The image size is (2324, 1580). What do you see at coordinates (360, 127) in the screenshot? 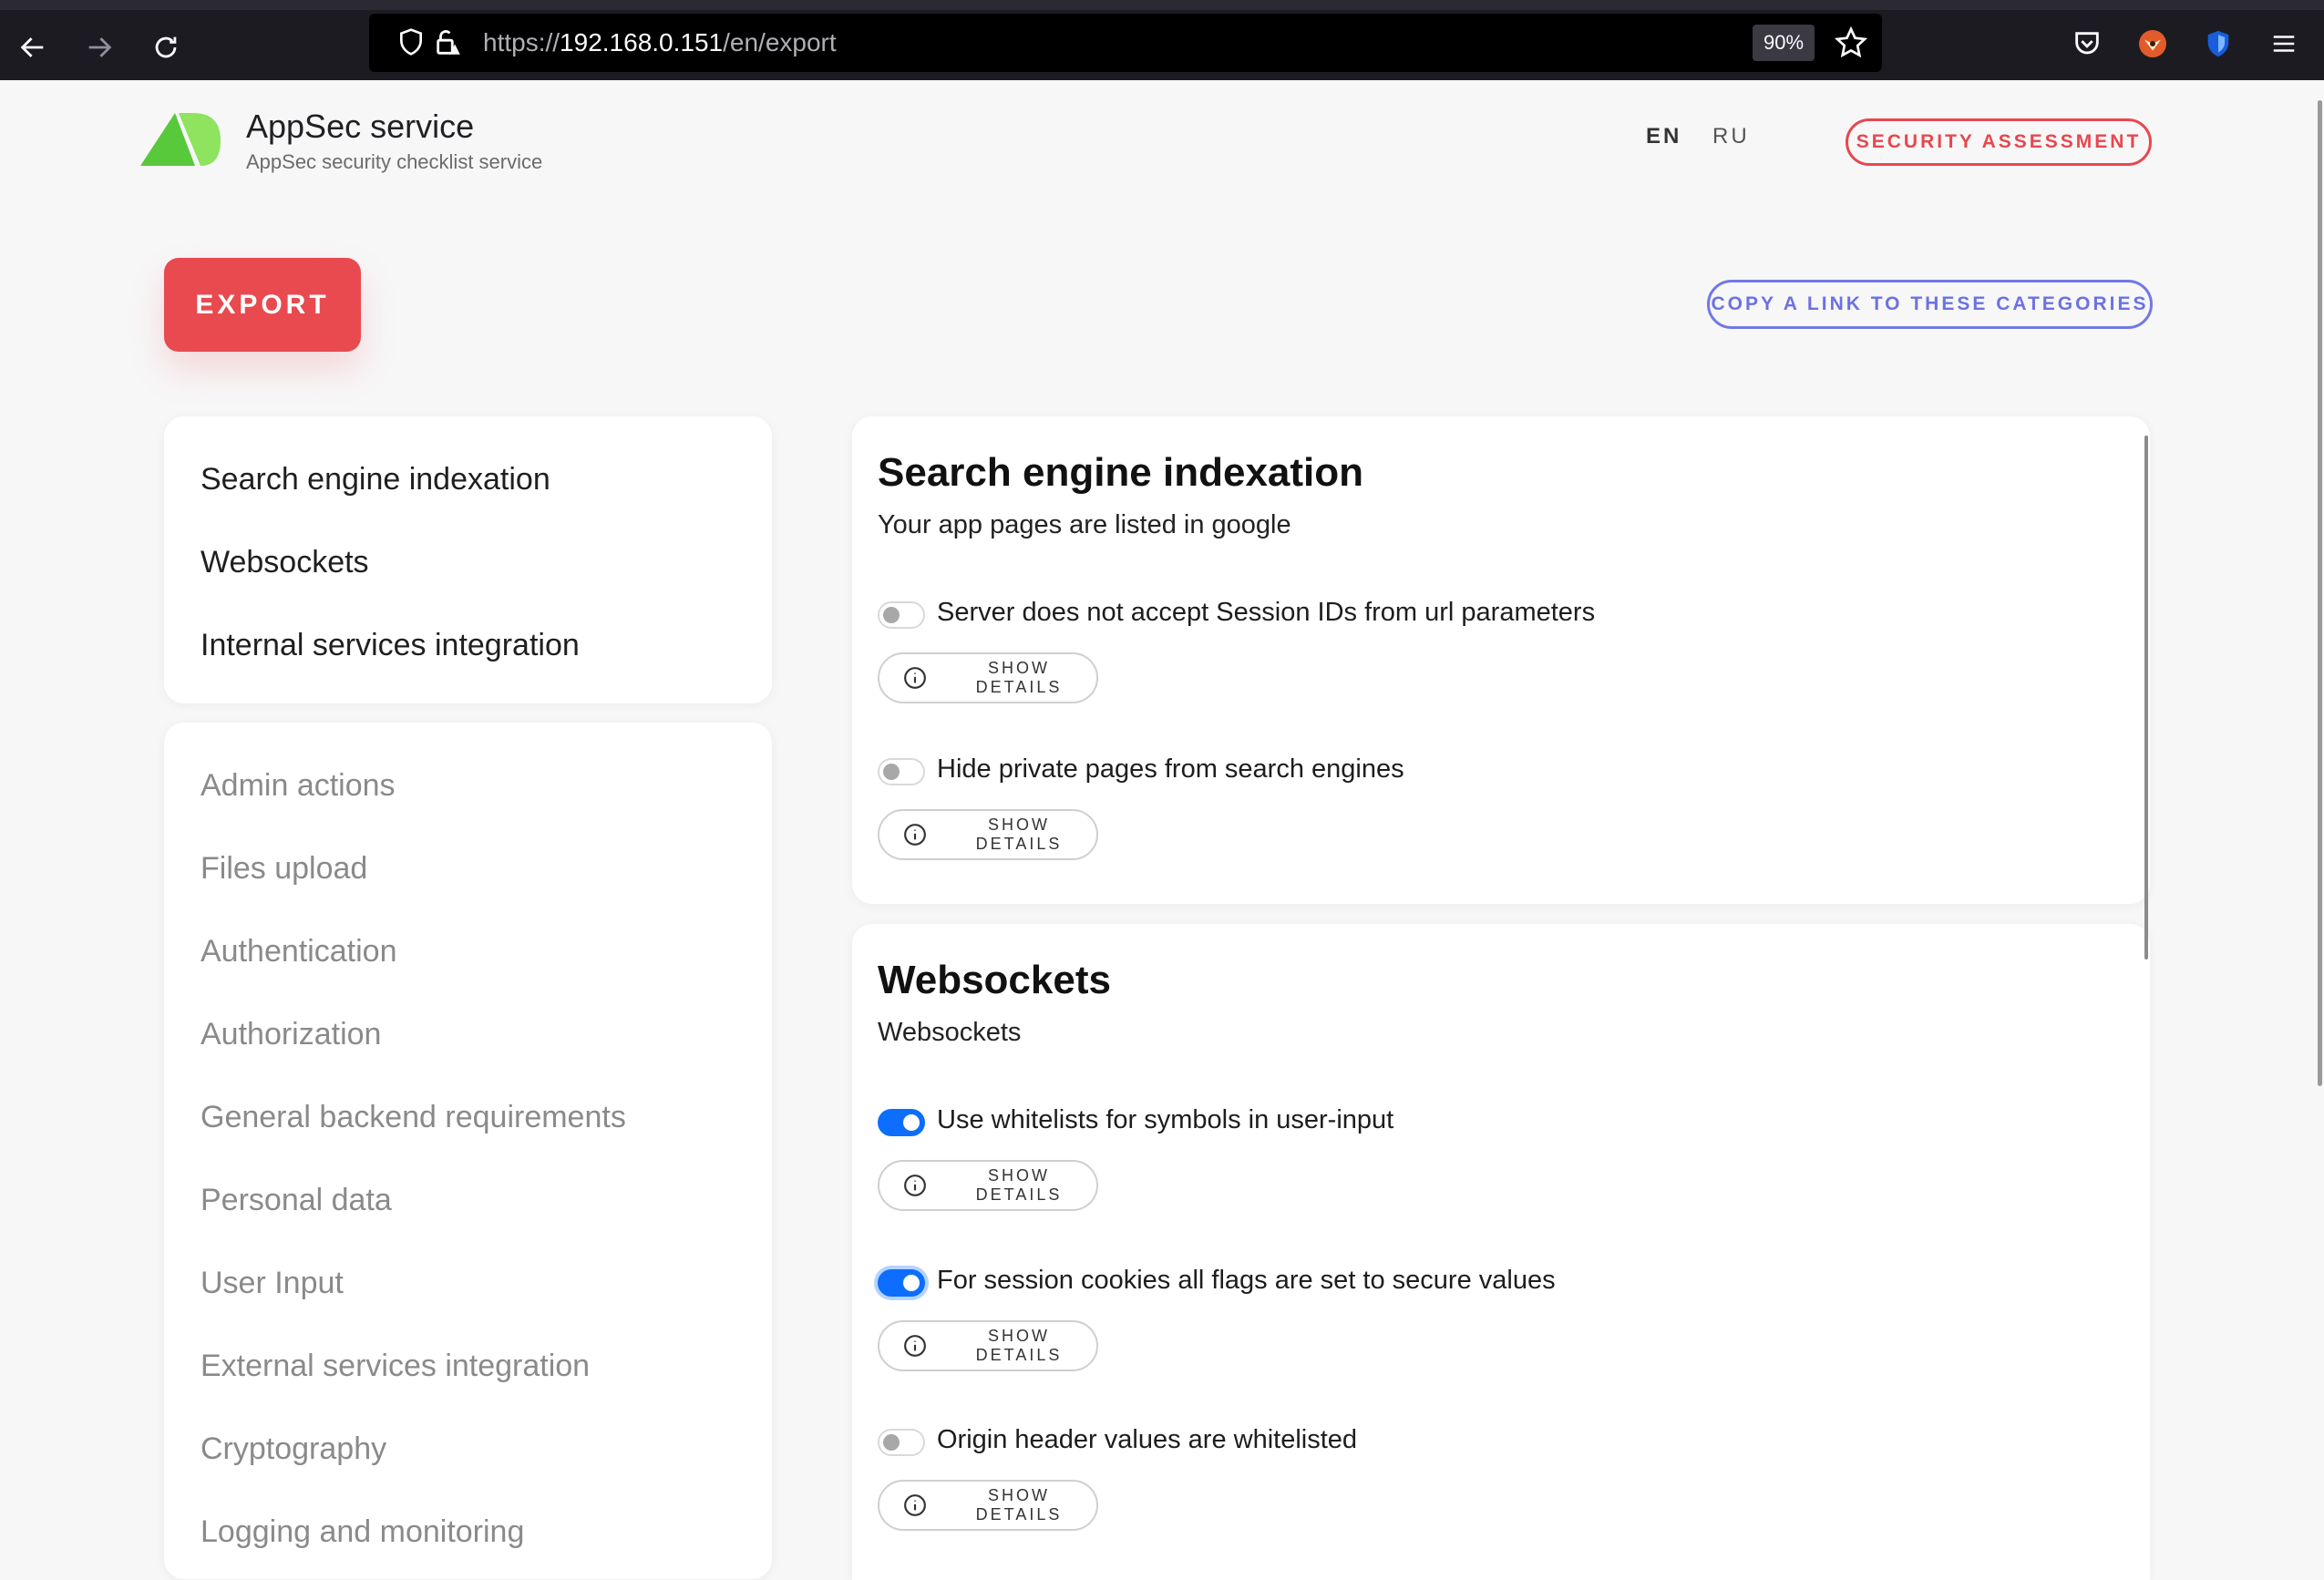
I see `site-title: AppSec service` at bounding box center [360, 127].